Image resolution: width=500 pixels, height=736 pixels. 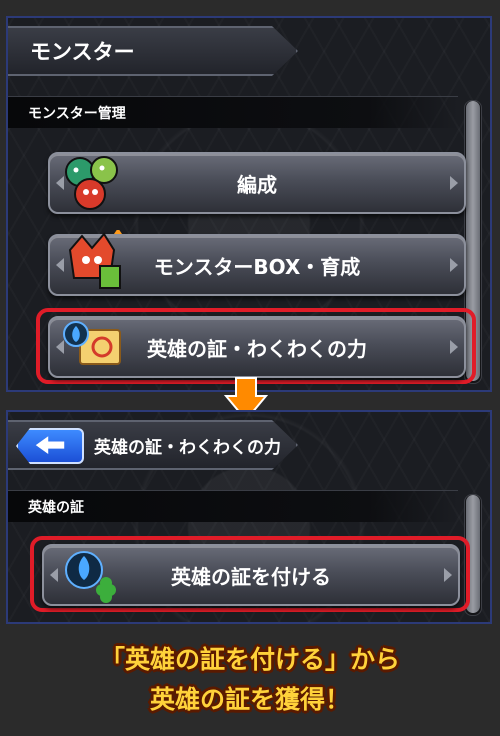 What do you see at coordinates (153, 51) in the screenshot?
I see `page-title: モンスター` at bounding box center [153, 51].